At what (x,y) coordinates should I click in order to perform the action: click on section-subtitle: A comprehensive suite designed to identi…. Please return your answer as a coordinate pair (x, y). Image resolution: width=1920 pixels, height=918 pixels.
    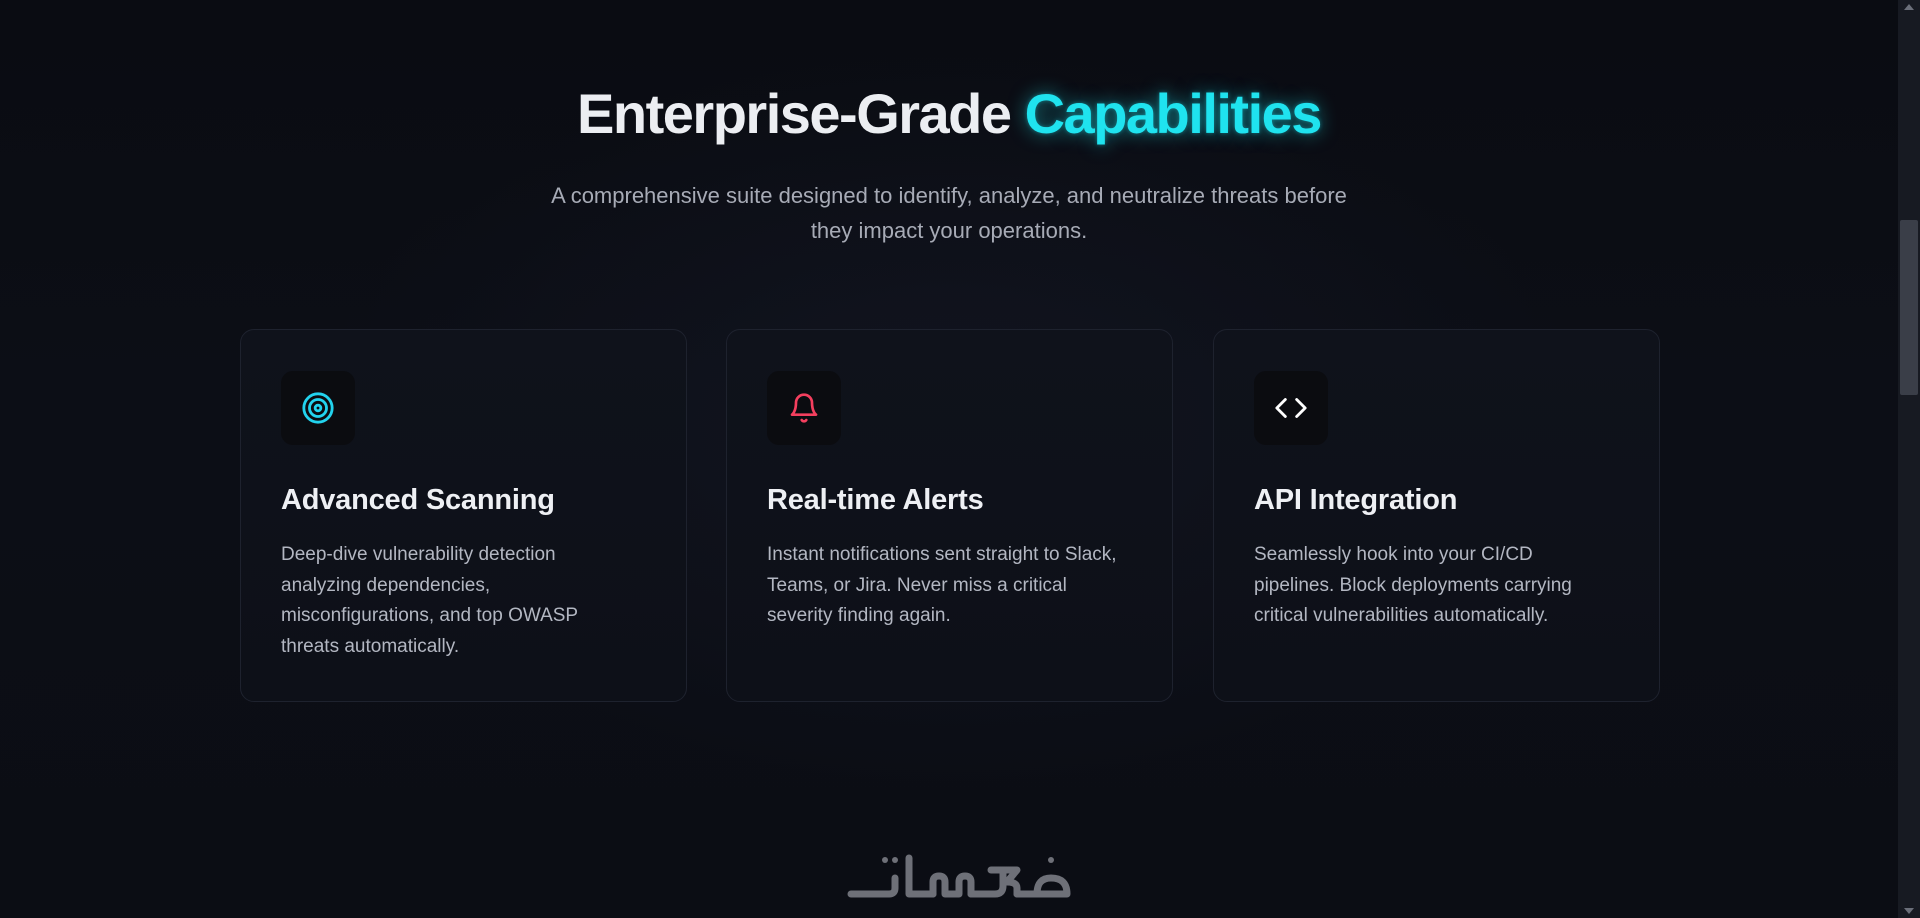
    Looking at the image, I should click on (949, 213).